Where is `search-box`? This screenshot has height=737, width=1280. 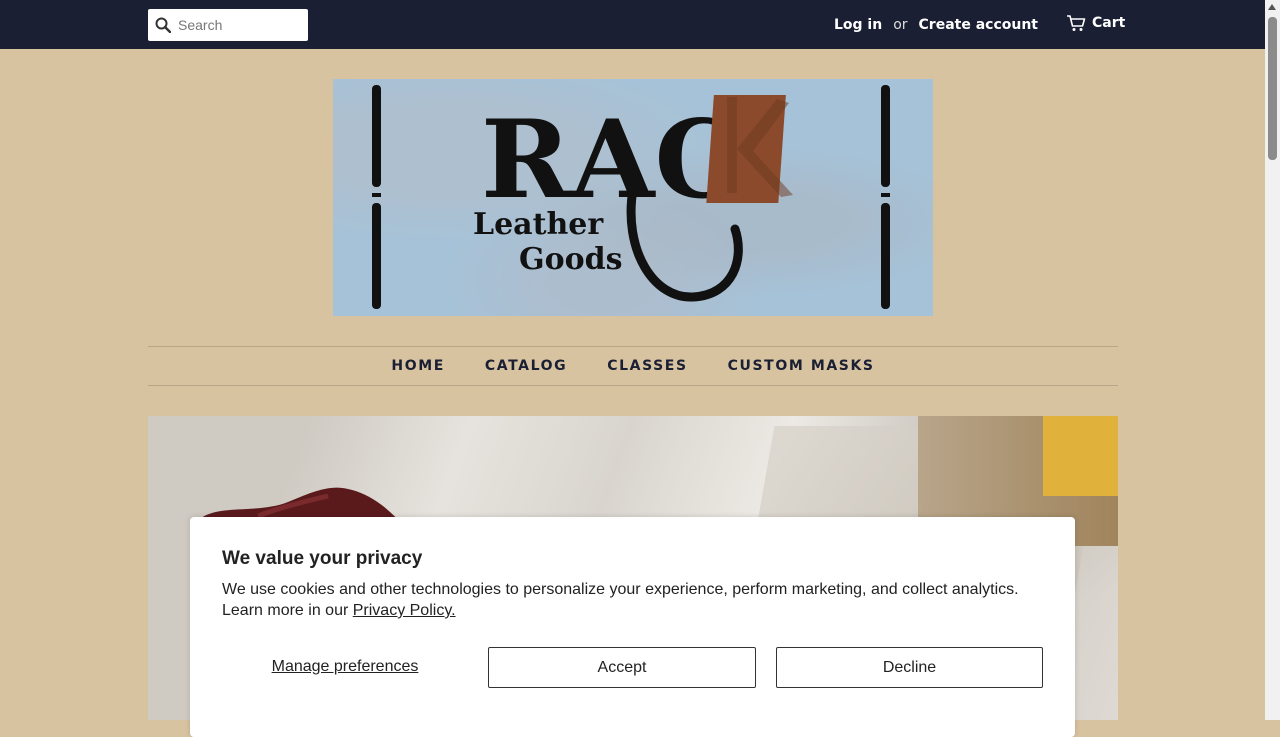 search-box is located at coordinates (228, 25).